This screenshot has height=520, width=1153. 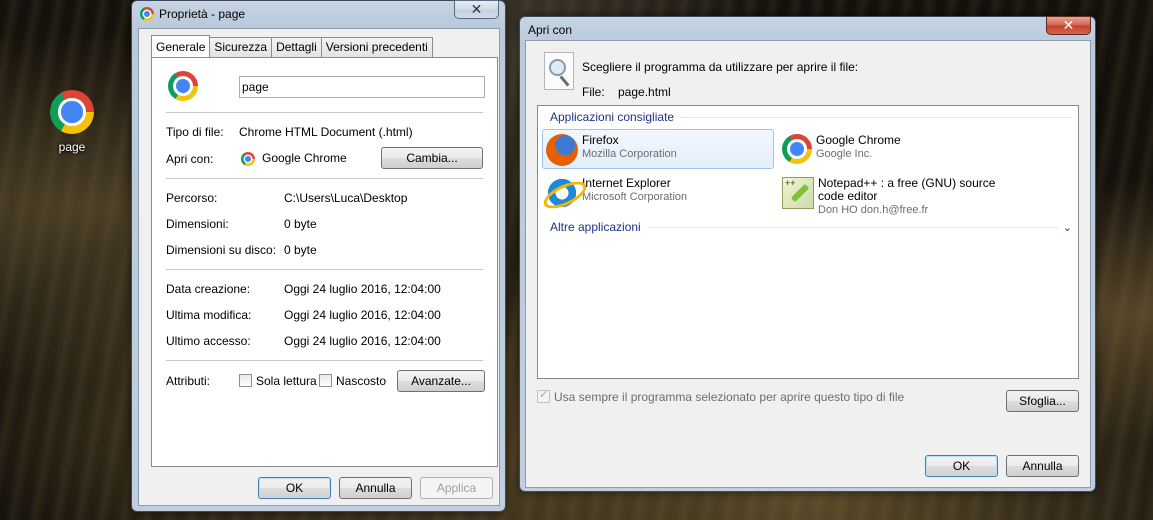 I want to click on search-file-icon, so click(x=559, y=71).